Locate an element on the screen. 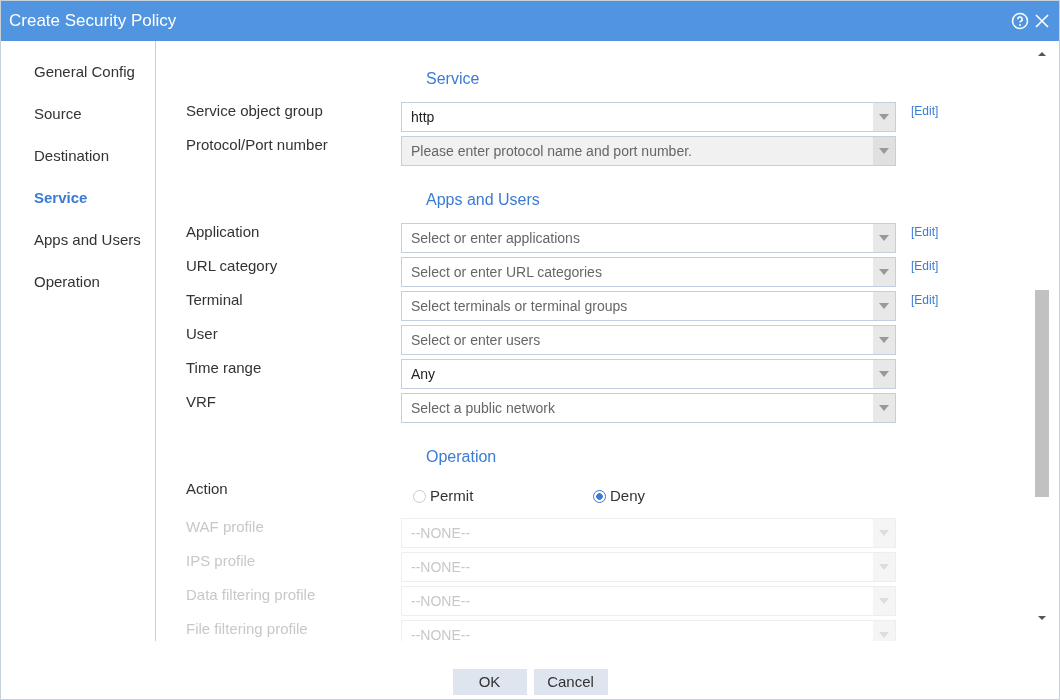  scroll-down-icon is located at coordinates (1042, 618).